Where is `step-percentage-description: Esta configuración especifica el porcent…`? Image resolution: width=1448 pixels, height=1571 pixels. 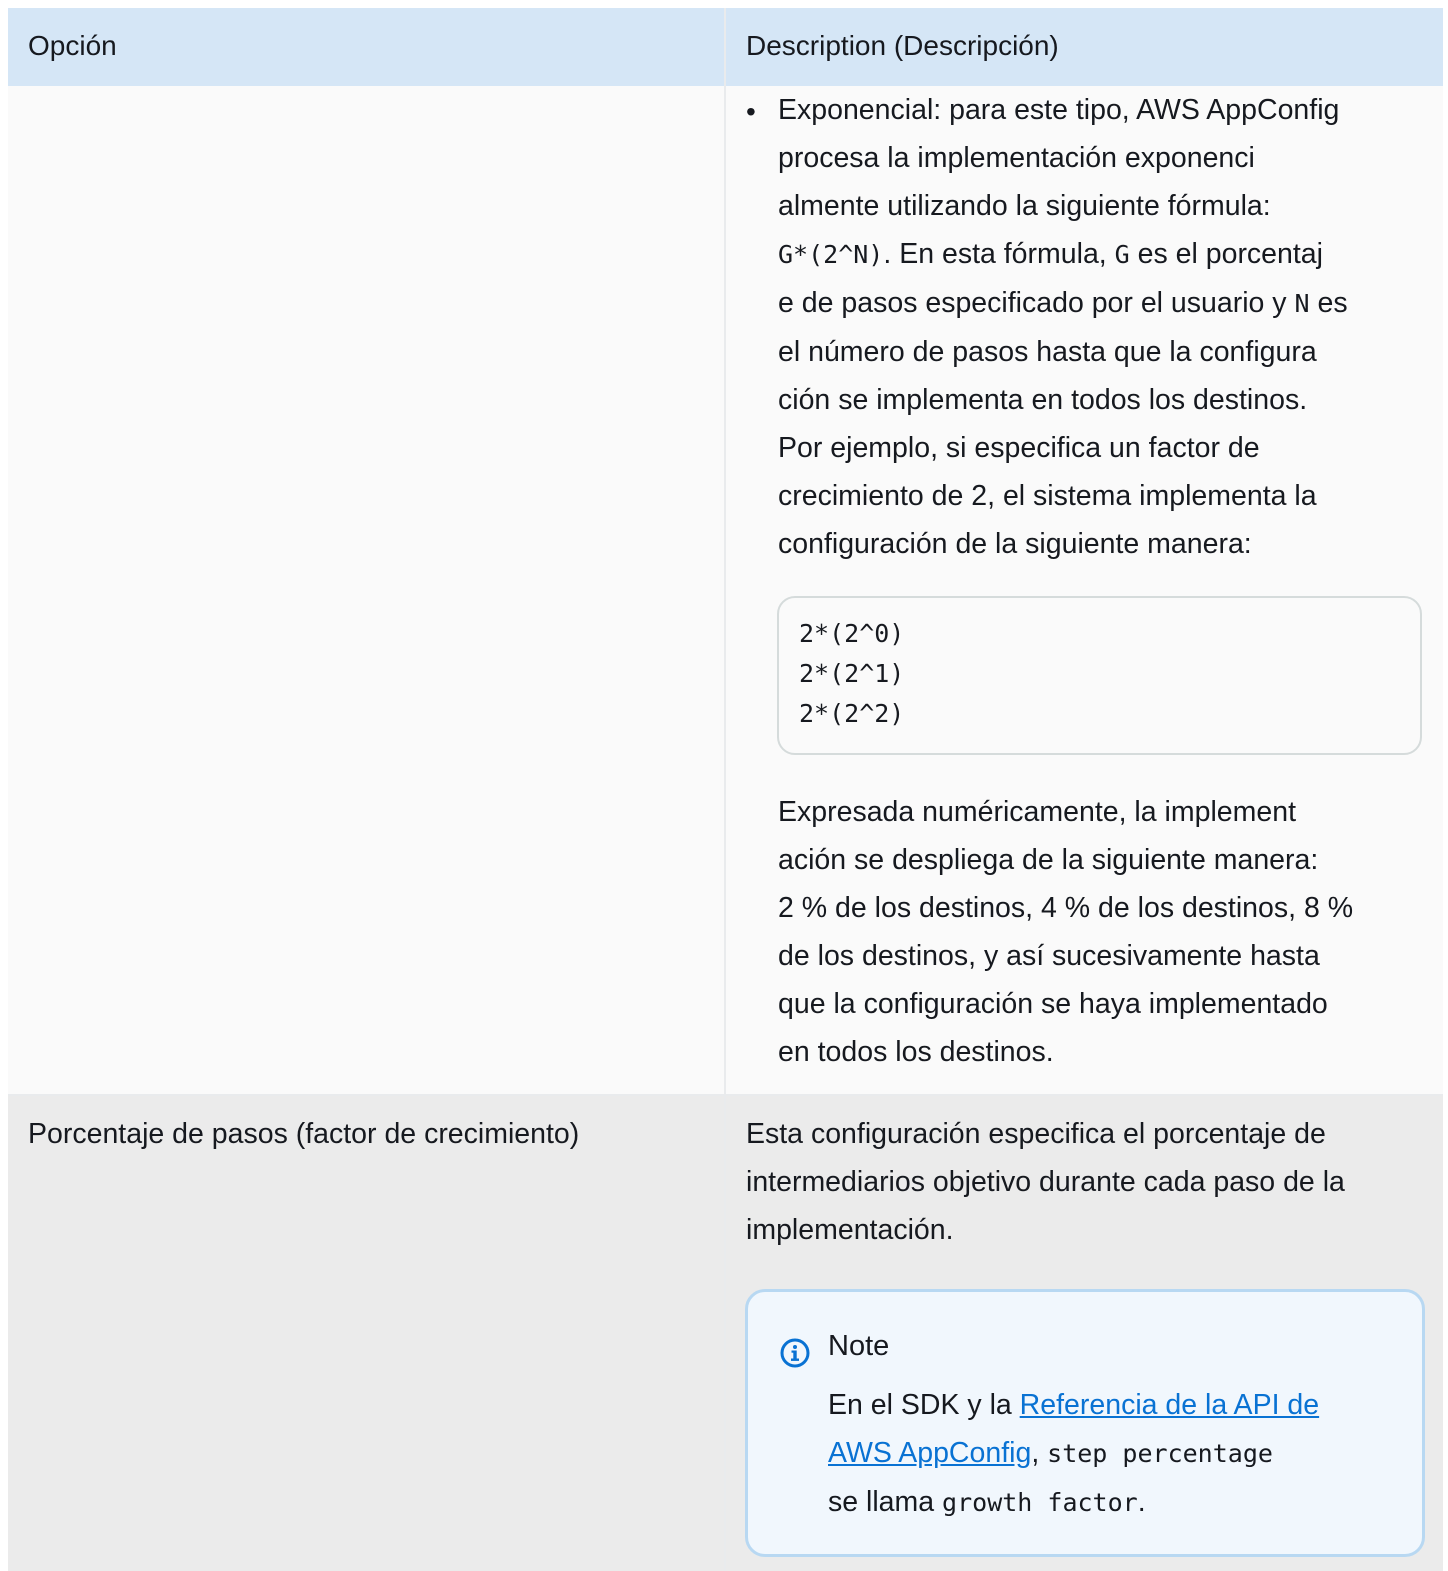 step-percentage-description: Esta configuración especifica el porcent… is located at coordinates (1086, 1182).